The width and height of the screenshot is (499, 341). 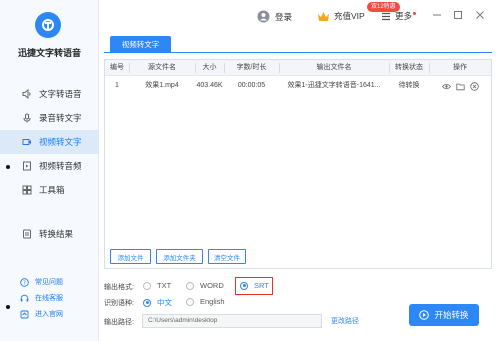 I want to click on format-radio-txt: TXT, so click(x=157, y=285).